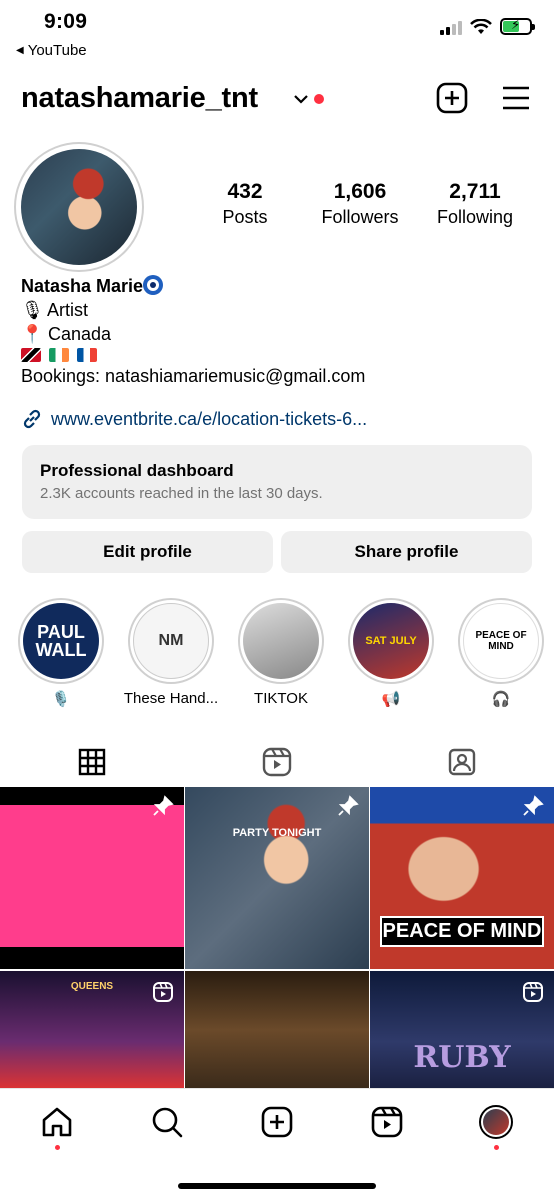 This screenshot has height=1200, width=554. I want to click on stat-following: 2,711 Following, so click(475, 204).